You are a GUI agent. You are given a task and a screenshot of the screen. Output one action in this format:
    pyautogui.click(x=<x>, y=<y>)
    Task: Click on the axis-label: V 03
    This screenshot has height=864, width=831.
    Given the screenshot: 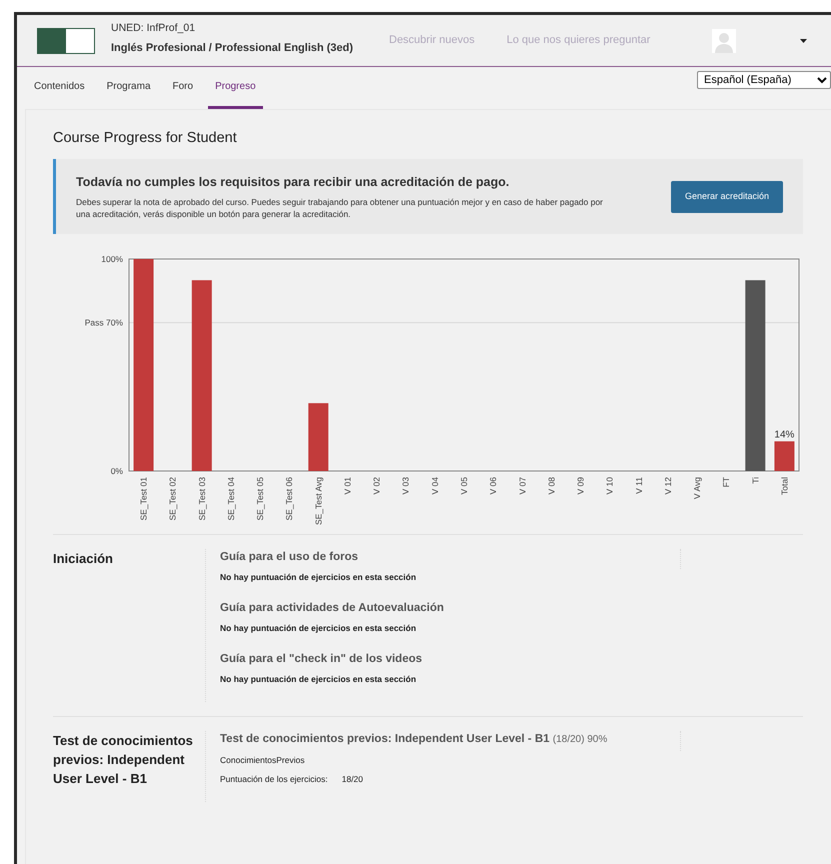 What is the action you would take?
    pyautogui.click(x=405, y=486)
    